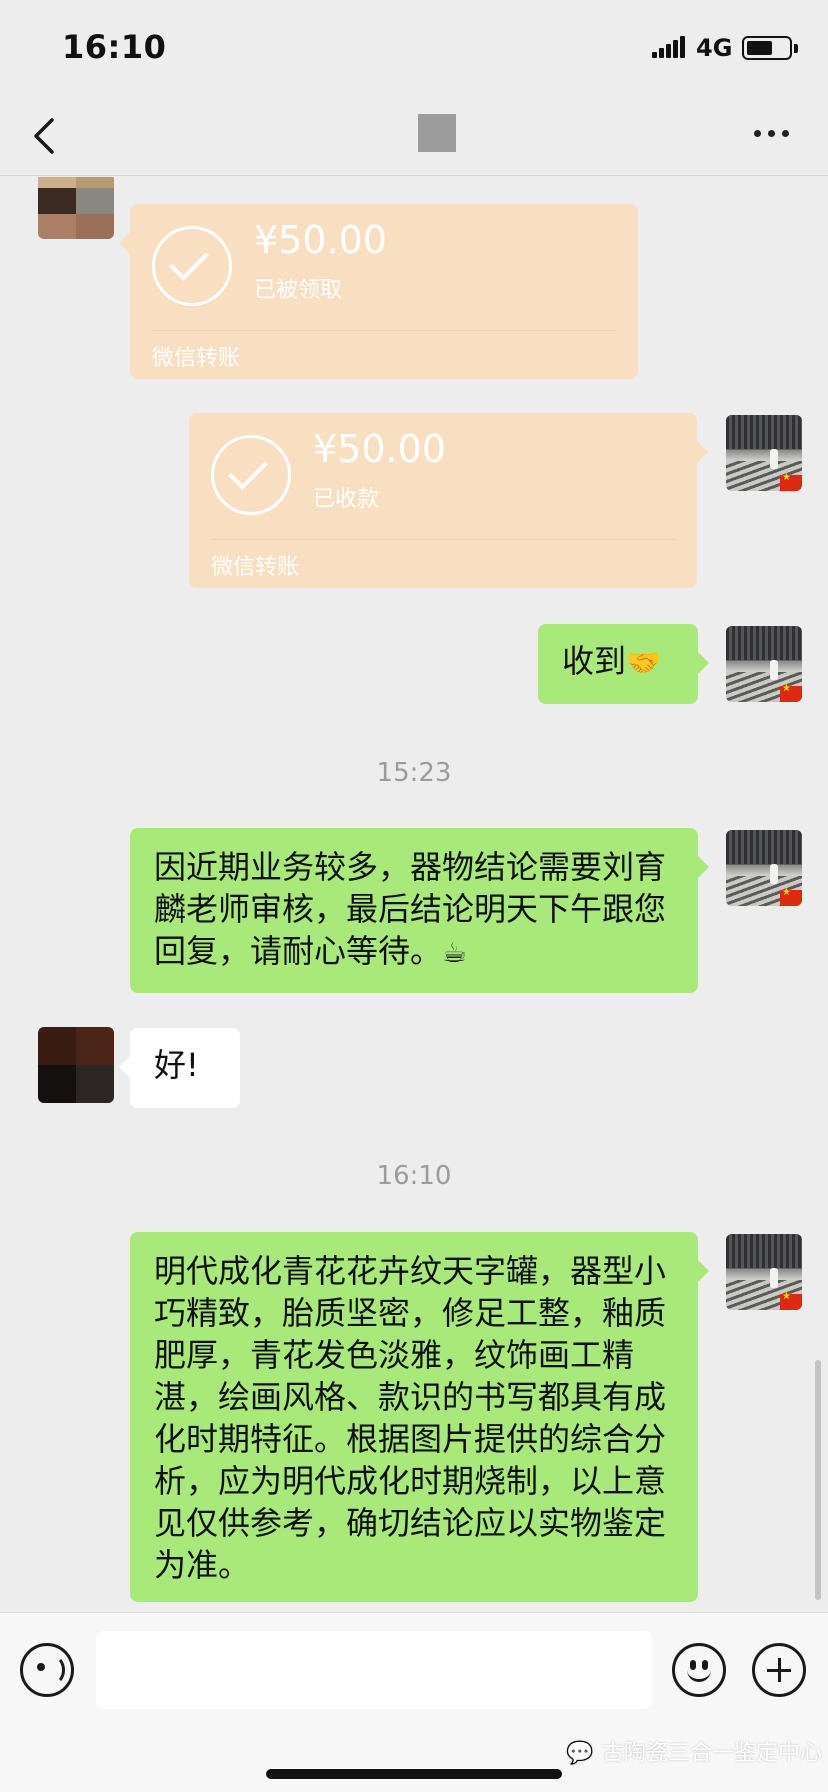  Describe the element at coordinates (669, 47) in the screenshot. I see `signal-icon` at that location.